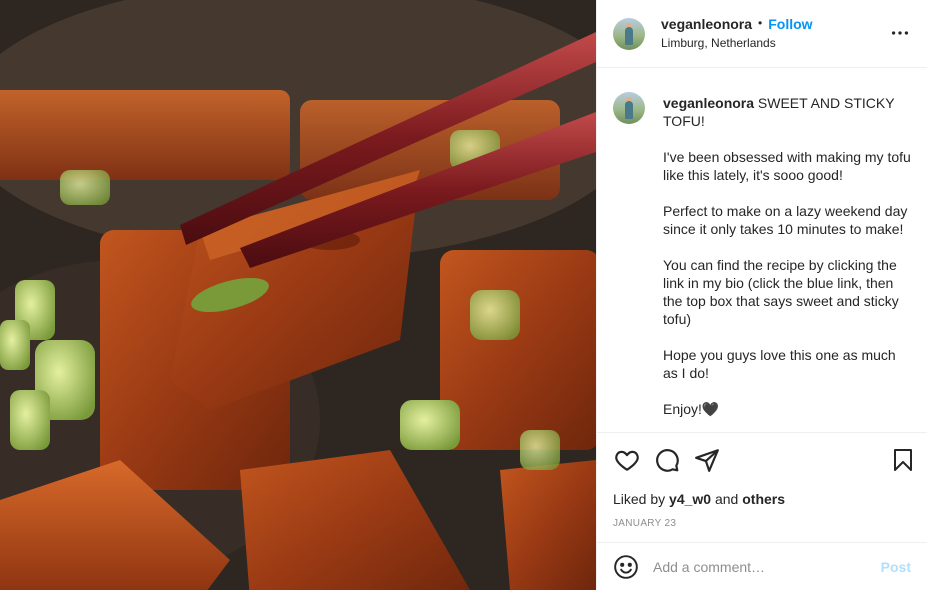  Describe the element at coordinates (629, 108) in the screenshot. I see `caption-author-avatar` at that location.